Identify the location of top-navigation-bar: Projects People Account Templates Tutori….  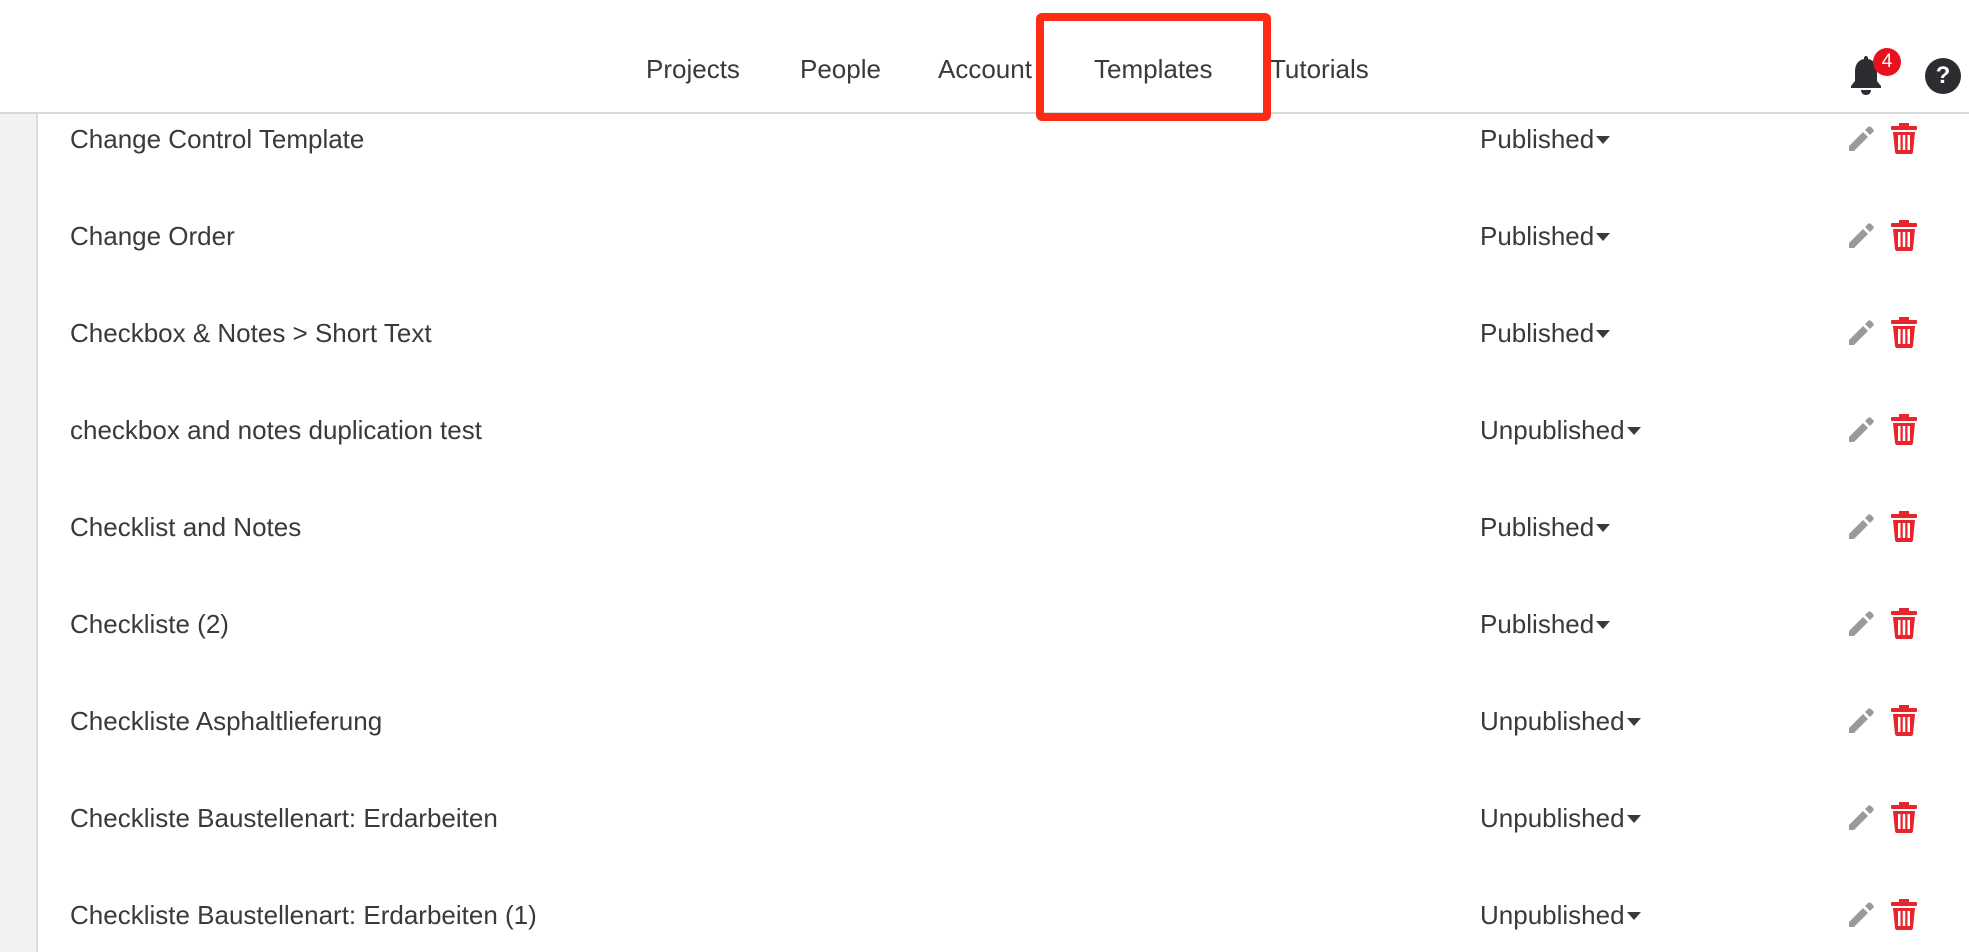
(984, 60).